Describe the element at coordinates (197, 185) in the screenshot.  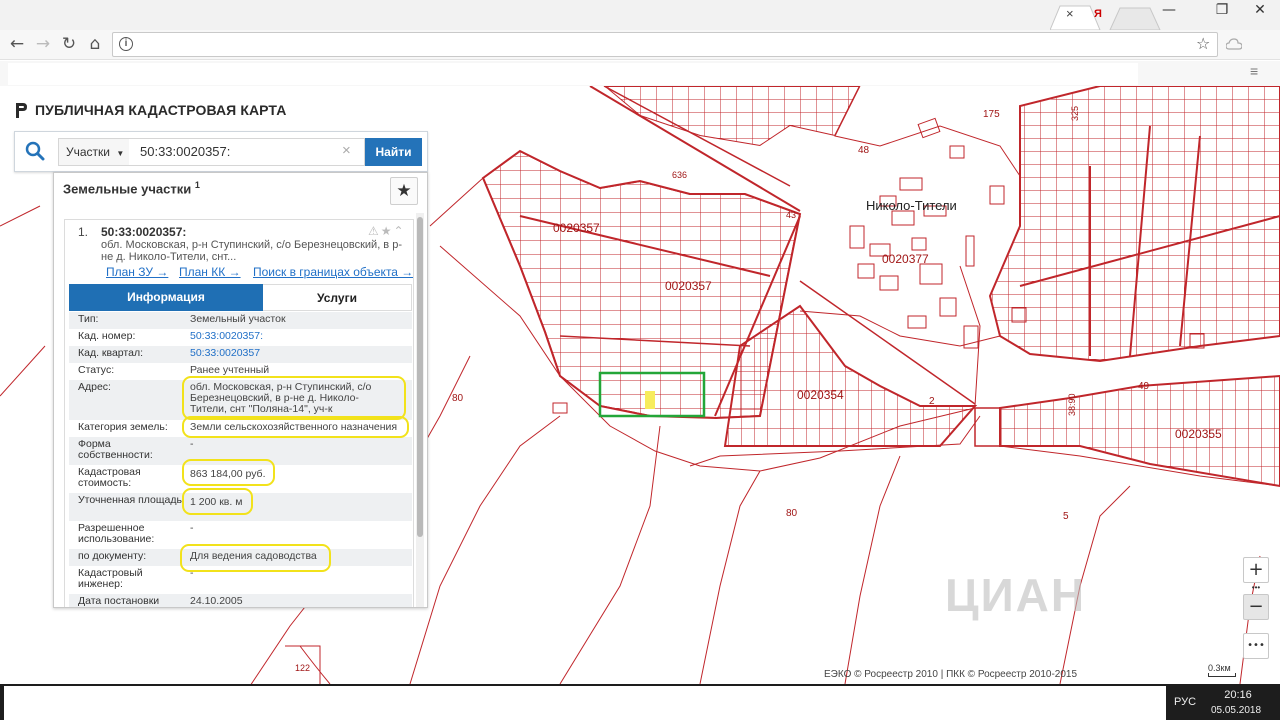
I see `result-count: 1` at that location.